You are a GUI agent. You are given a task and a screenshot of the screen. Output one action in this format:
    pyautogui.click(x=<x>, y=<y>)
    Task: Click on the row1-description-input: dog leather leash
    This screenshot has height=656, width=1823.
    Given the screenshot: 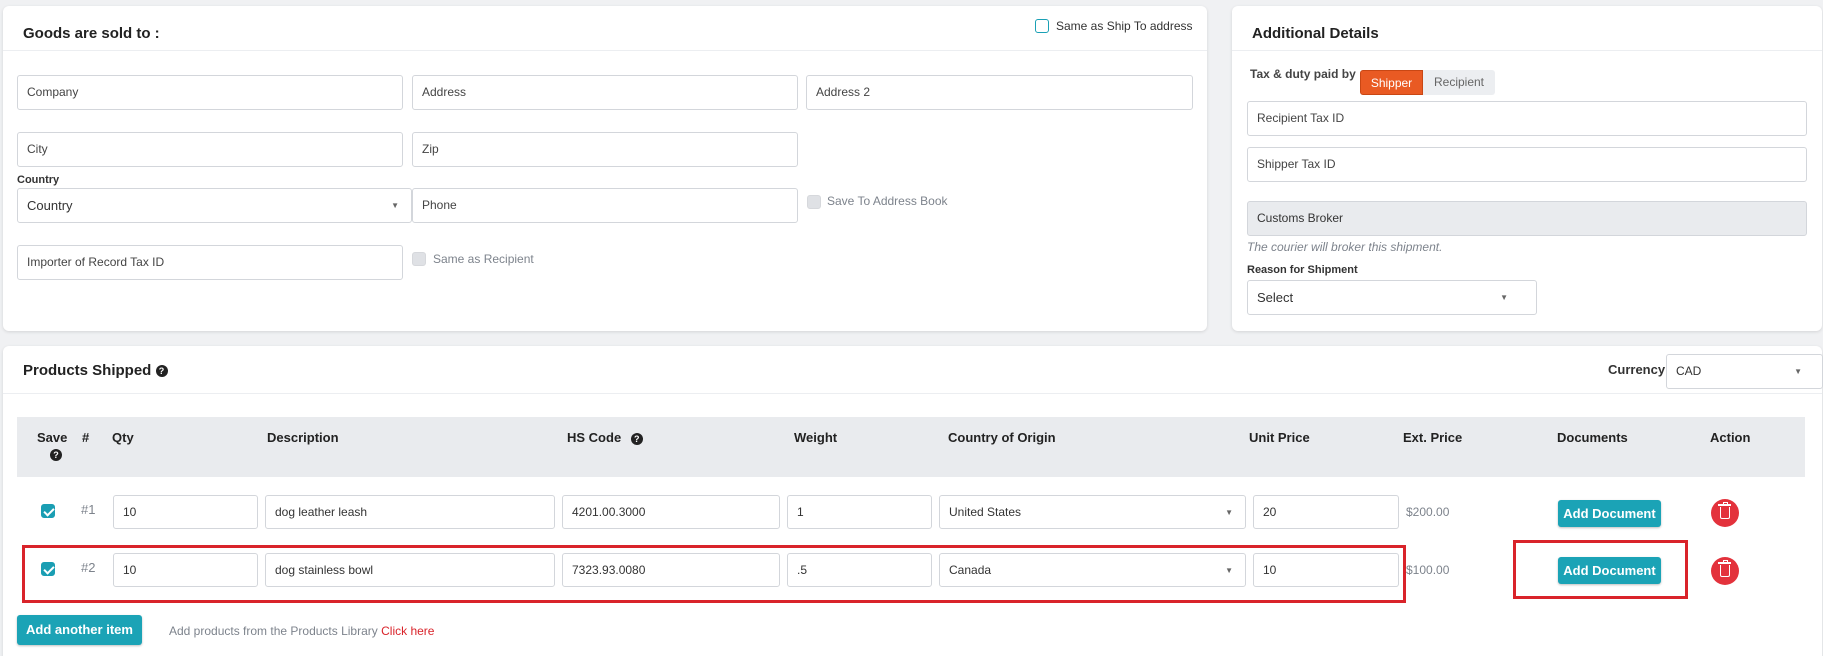 What is the action you would take?
    pyautogui.click(x=410, y=512)
    